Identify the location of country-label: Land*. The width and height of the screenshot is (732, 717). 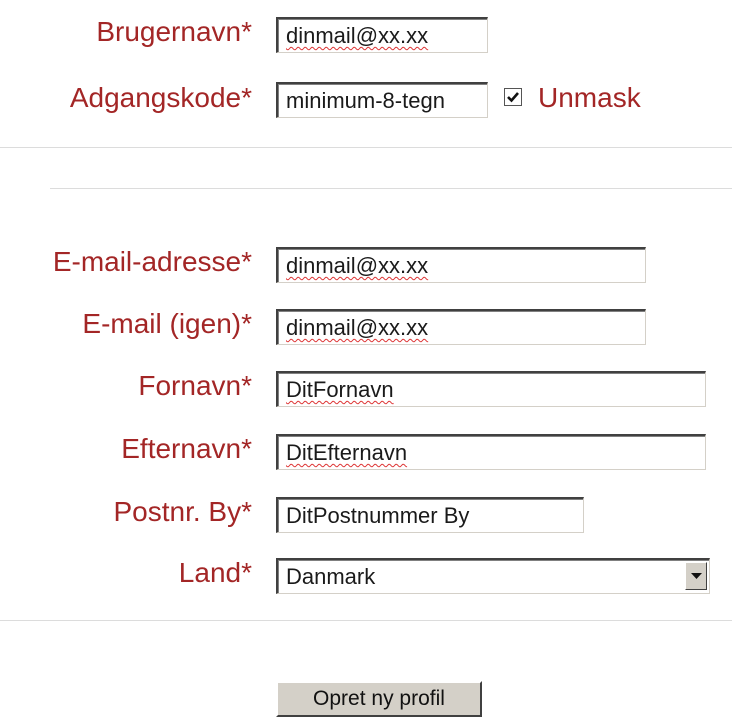
(215, 573).